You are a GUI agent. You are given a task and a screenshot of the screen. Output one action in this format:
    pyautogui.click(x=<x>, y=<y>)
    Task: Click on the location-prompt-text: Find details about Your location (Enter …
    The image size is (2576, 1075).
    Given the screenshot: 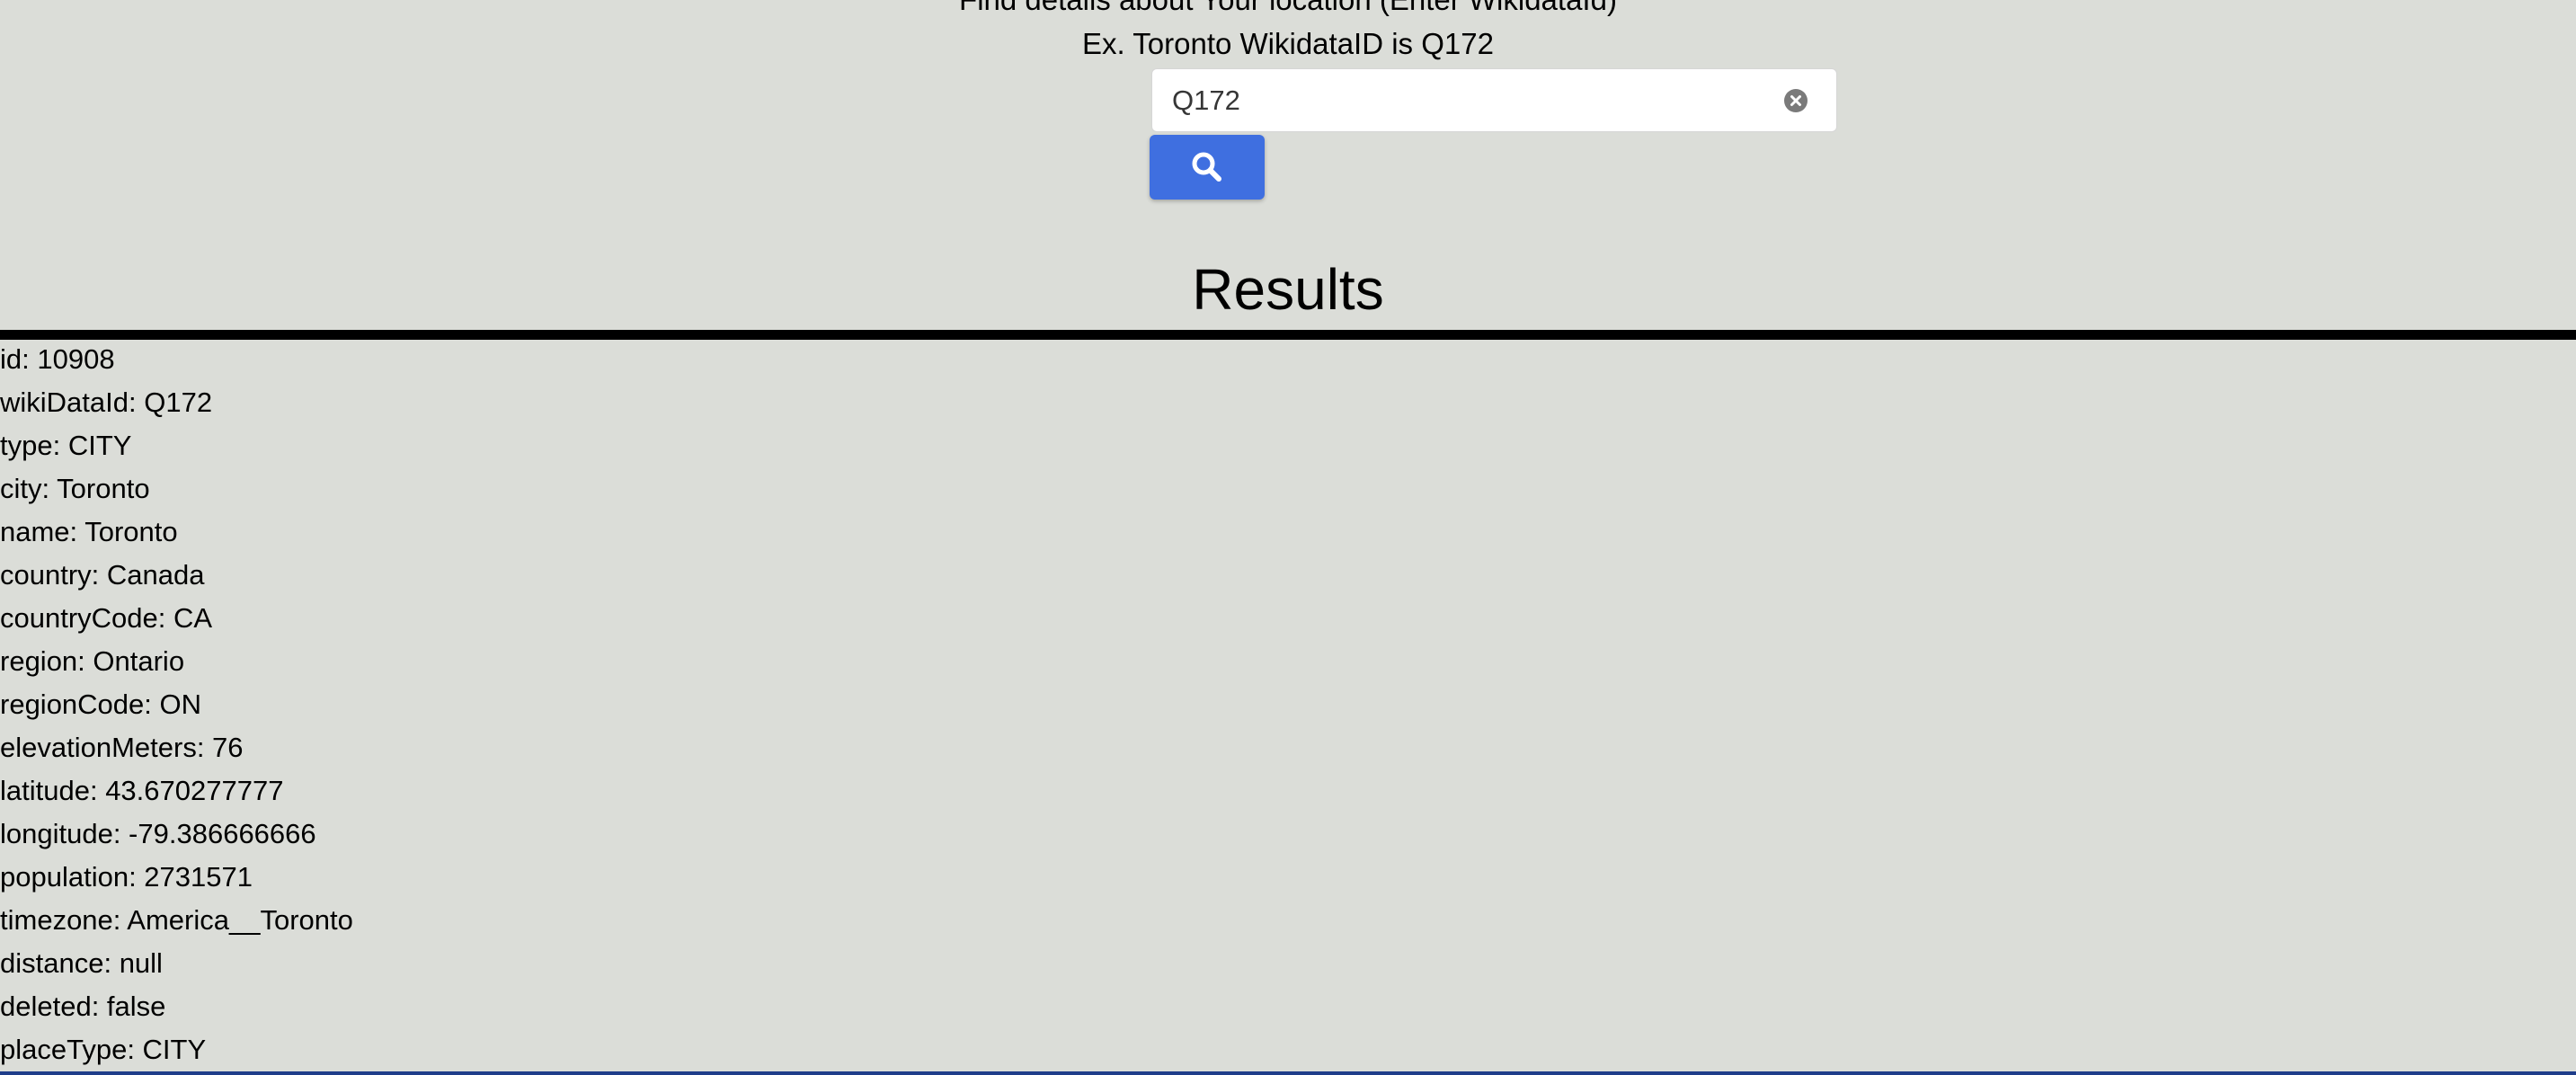 What is the action you would take?
    pyautogui.click(x=1288, y=9)
    